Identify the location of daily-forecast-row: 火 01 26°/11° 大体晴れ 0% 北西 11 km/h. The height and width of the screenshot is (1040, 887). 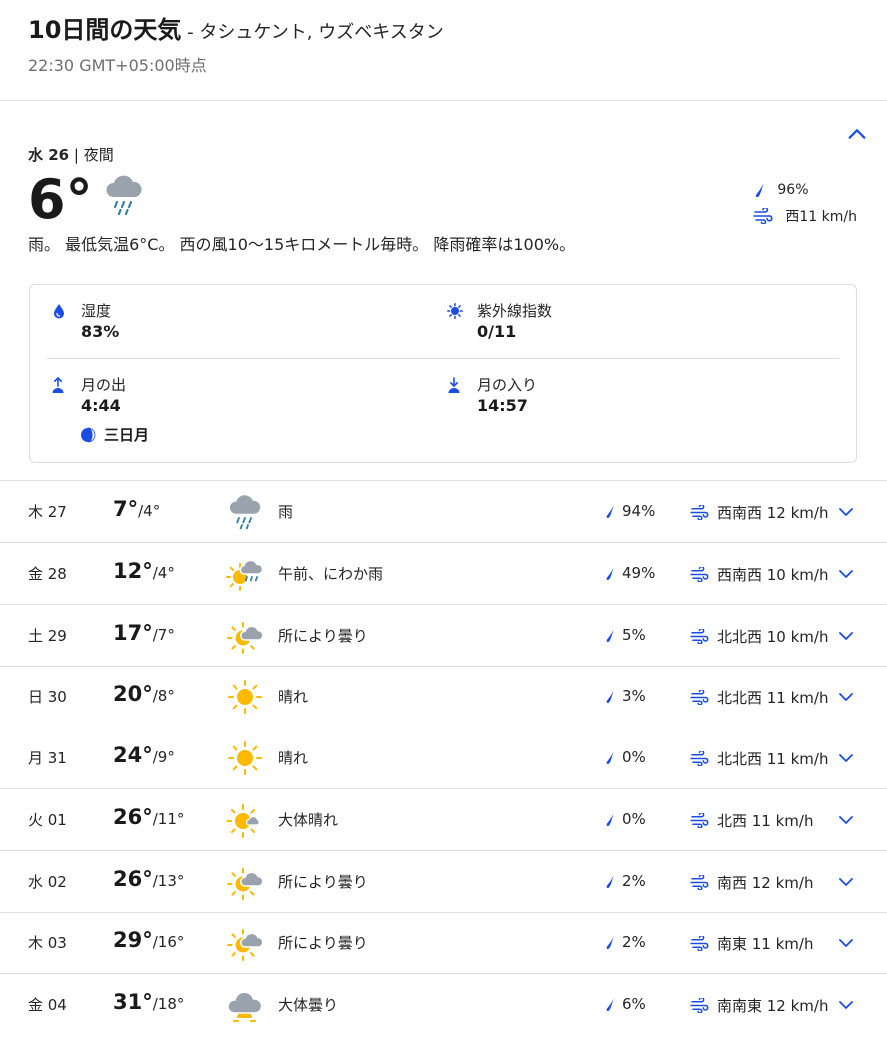
(443, 820).